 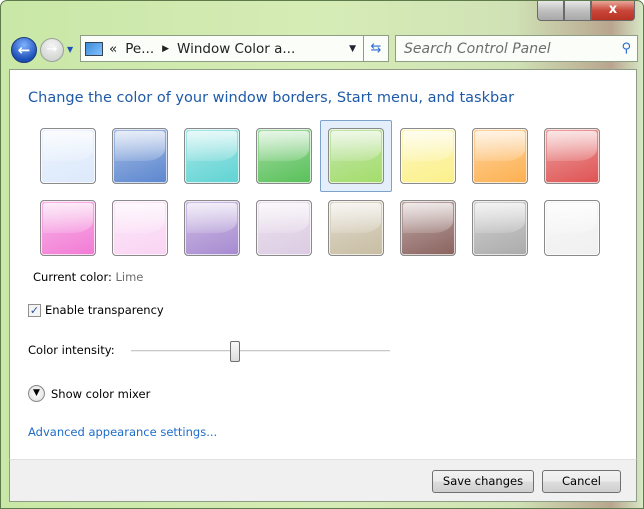 I want to click on back-button: ←, so click(x=24, y=50).